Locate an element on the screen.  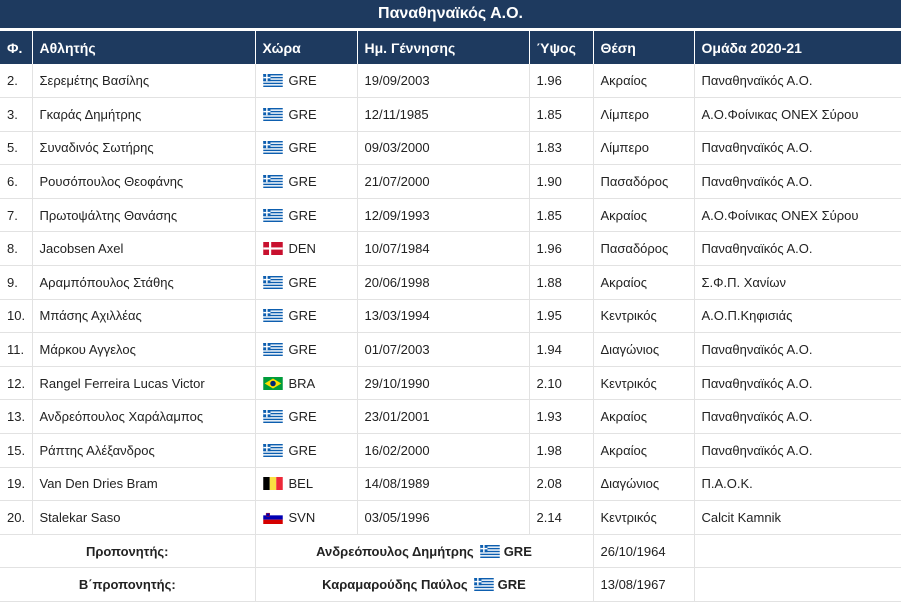
athlete-name: Μάρκου Αγγελος is located at coordinates (144, 349).